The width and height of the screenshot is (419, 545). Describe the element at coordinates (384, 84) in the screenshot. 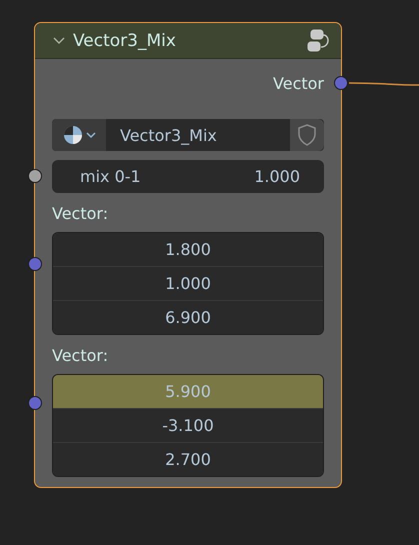

I see `connection-wire` at that location.